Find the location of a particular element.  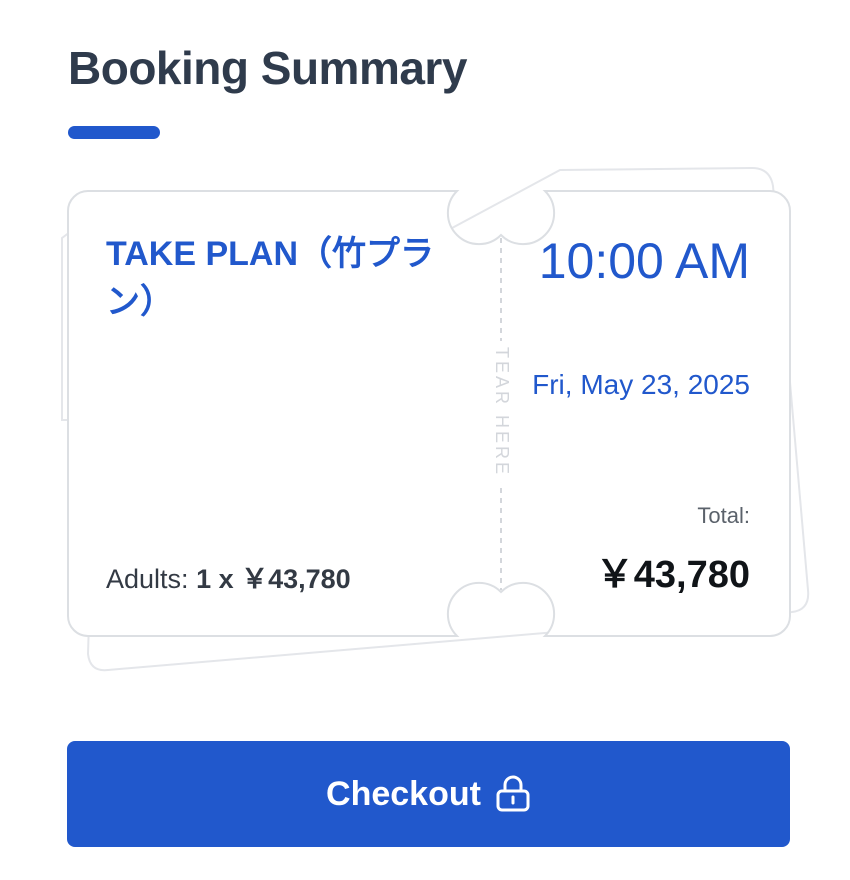

booking-date: Fri, May 23, 2025 is located at coordinates (641, 384).